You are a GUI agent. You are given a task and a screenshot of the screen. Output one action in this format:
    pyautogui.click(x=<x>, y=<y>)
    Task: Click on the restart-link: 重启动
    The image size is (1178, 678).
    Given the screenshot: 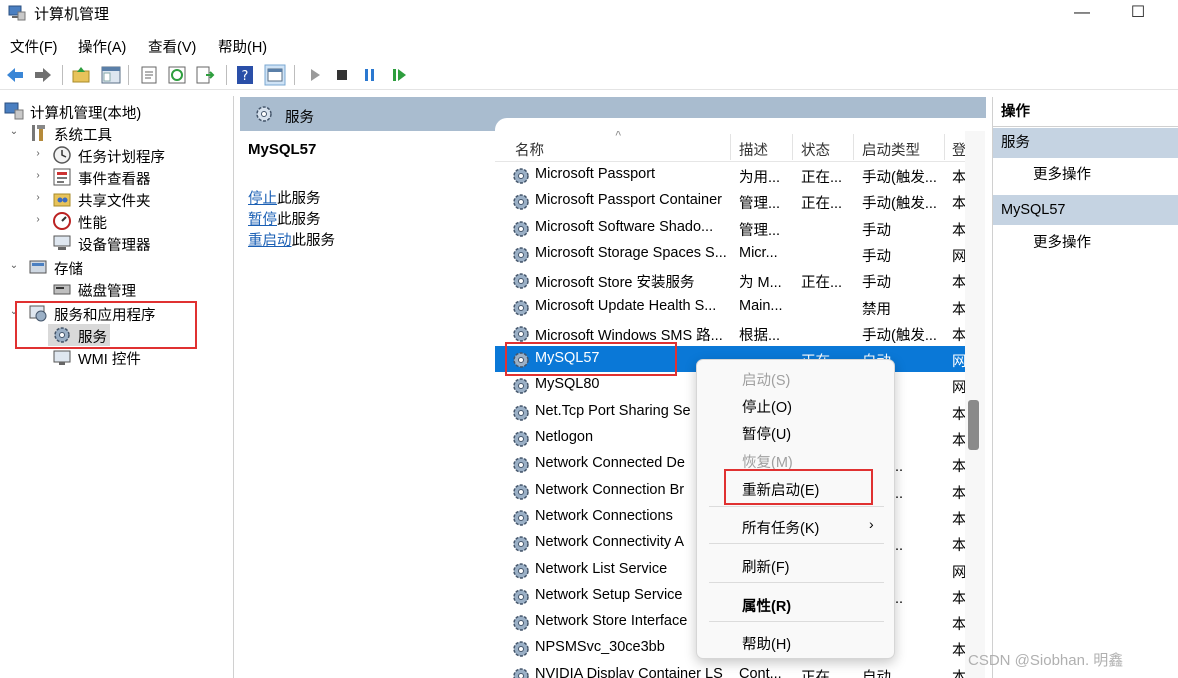 What is the action you would take?
    pyautogui.click(x=270, y=241)
    